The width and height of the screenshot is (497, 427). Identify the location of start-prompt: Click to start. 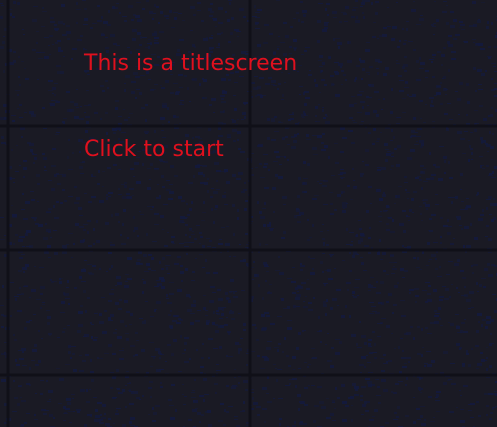
(154, 150).